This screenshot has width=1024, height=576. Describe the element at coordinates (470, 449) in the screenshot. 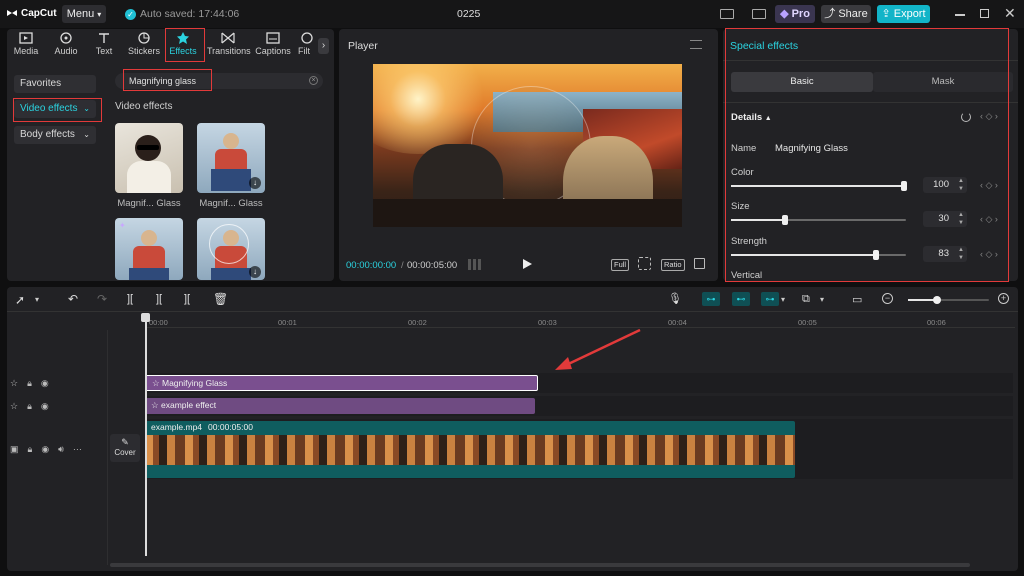

I see `video-clip: example.mp4 00:00:05:00` at that location.